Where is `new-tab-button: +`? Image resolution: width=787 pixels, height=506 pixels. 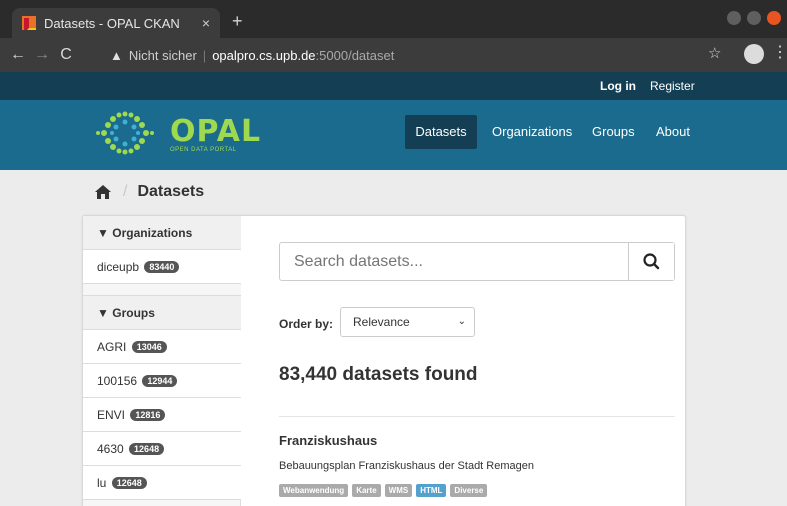 new-tab-button: + is located at coordinates (237, 21).